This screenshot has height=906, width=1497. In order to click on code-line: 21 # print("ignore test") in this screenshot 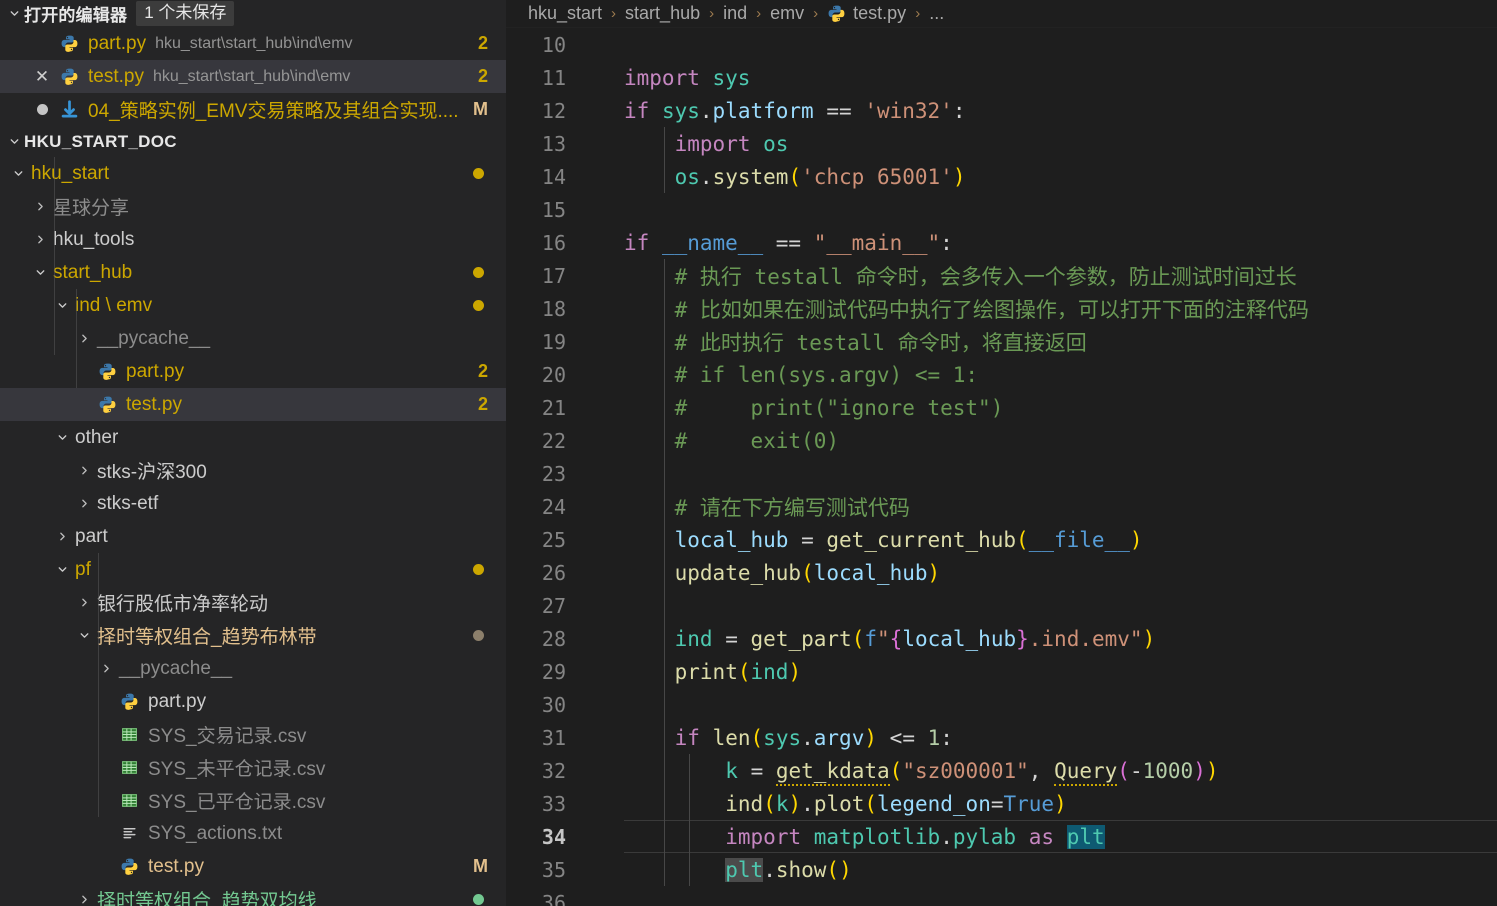, I will do `click(1001, 407)`.